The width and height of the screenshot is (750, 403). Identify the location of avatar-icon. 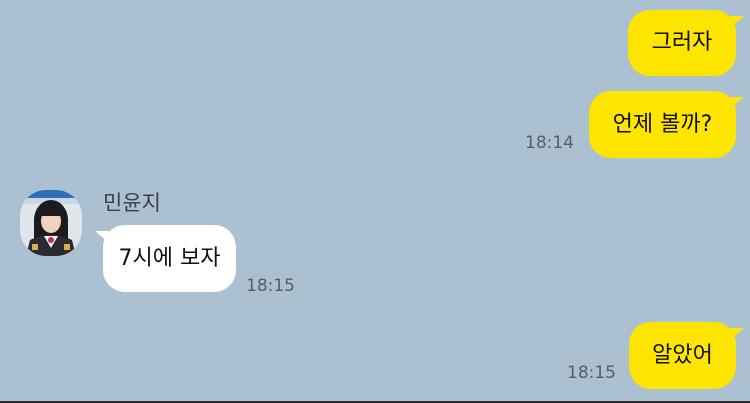
(51, 223).